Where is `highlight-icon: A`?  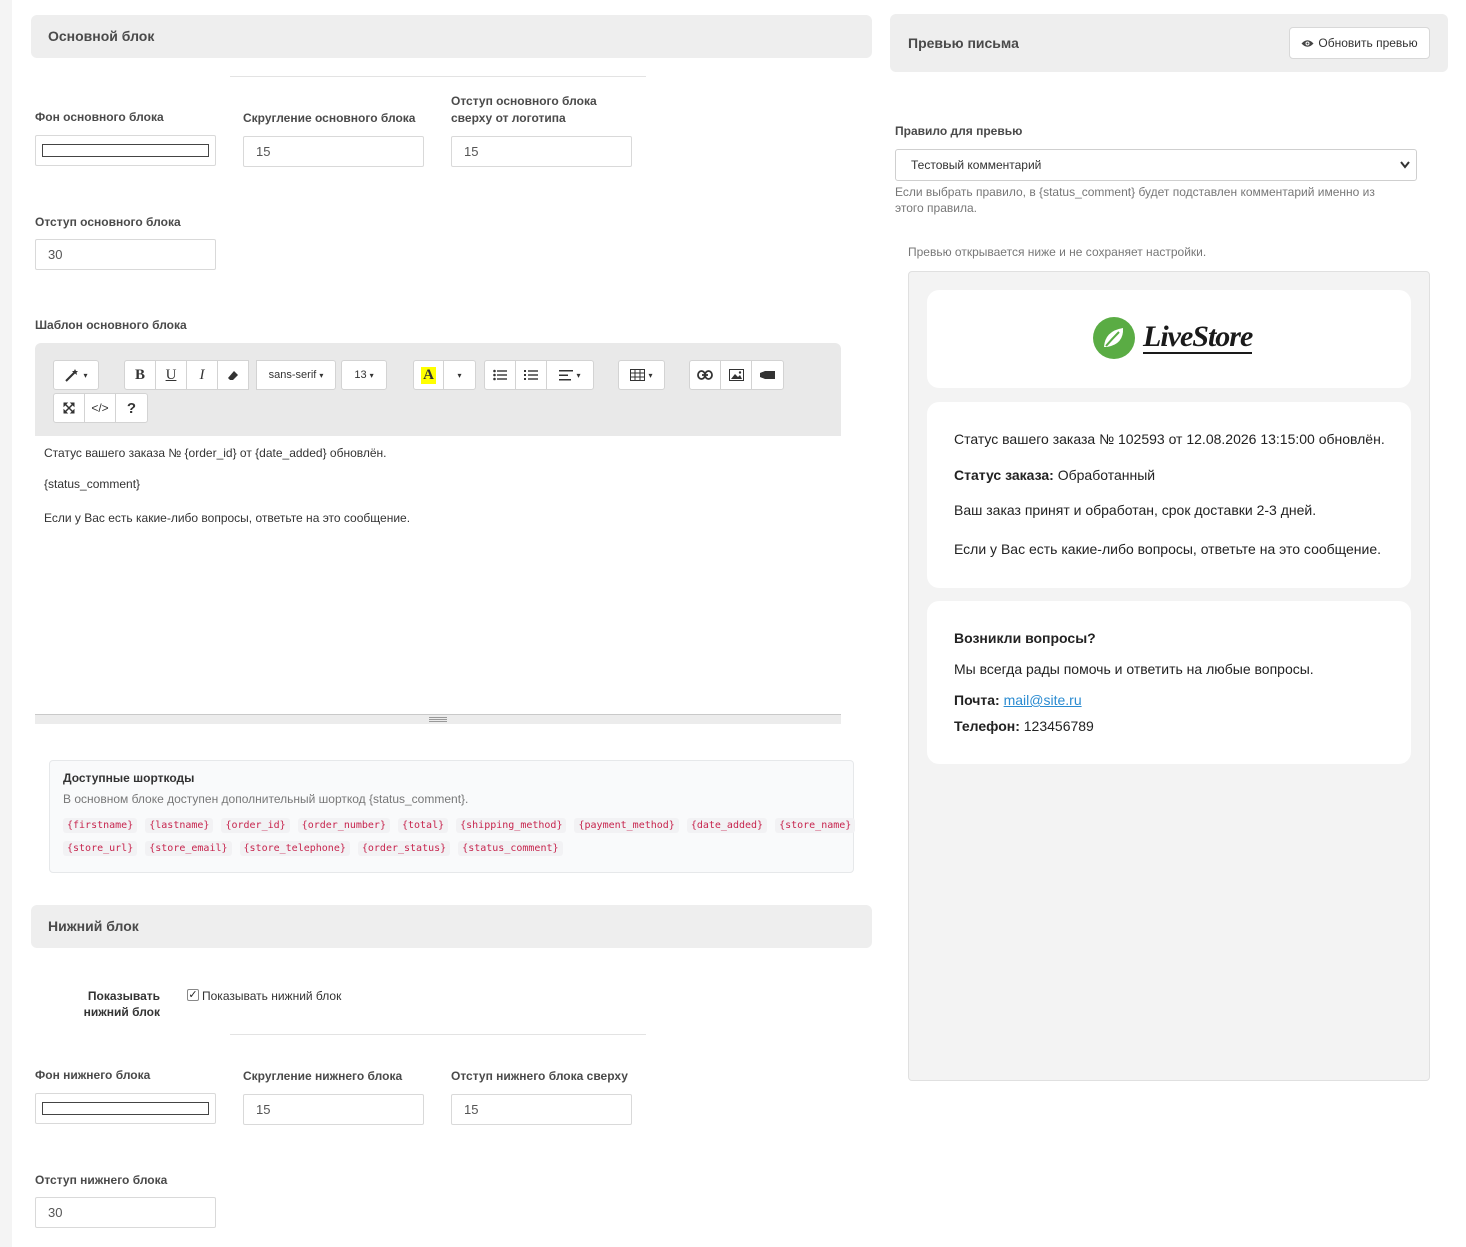 highlight-icon: A is located at coordinates (428, 375).